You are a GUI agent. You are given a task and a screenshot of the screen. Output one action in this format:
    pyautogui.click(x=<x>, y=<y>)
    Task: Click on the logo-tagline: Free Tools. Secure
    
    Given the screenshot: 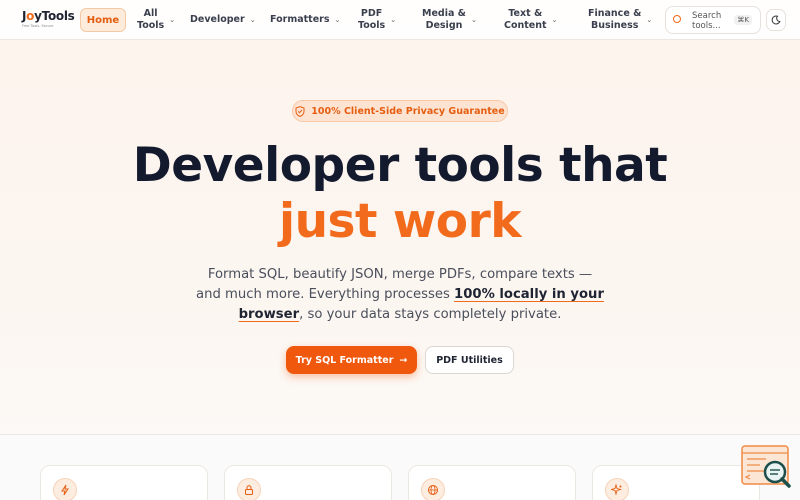 What is the action you would take?
    pyautogui.click(x=38, y=26)
    